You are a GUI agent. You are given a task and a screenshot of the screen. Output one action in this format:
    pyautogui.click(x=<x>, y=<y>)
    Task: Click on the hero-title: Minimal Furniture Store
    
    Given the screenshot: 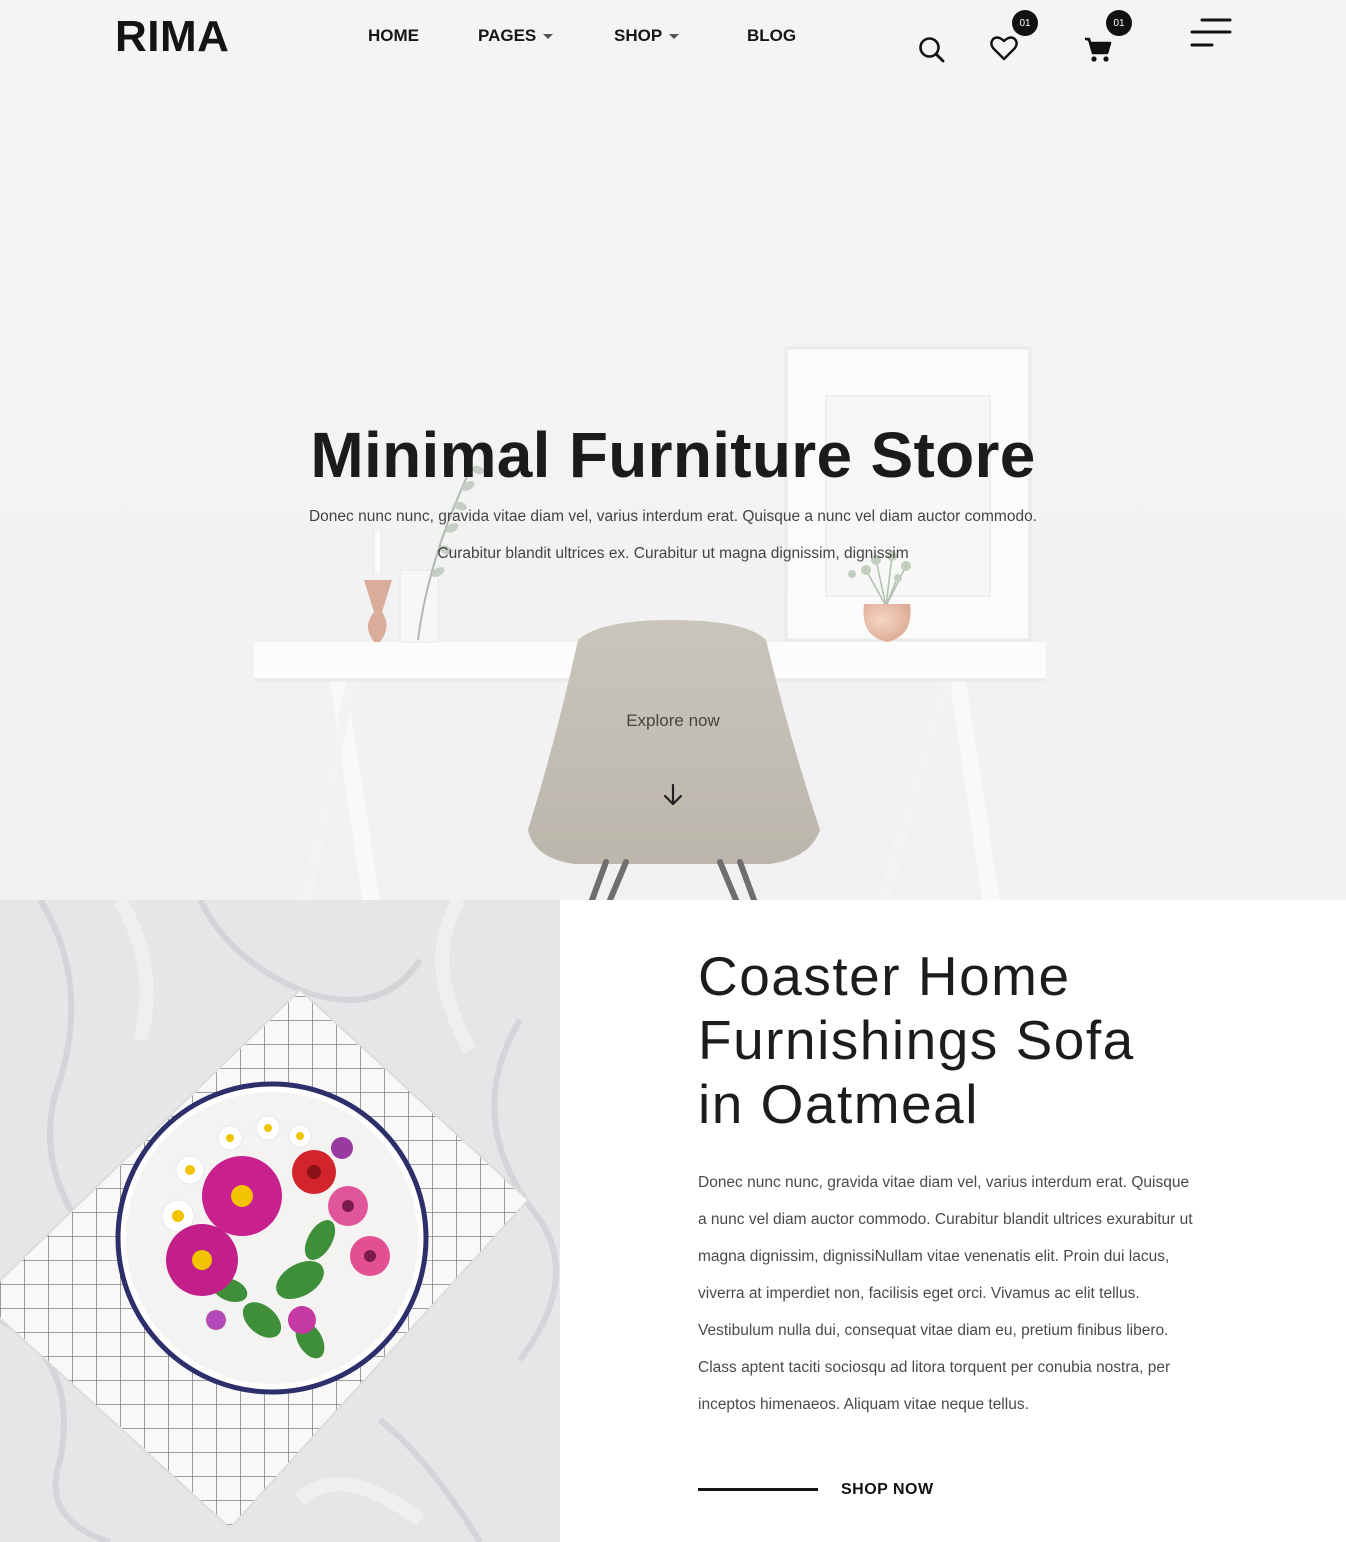 What is the action you would take?
    pyautogui.click(x=673, y=455)
    